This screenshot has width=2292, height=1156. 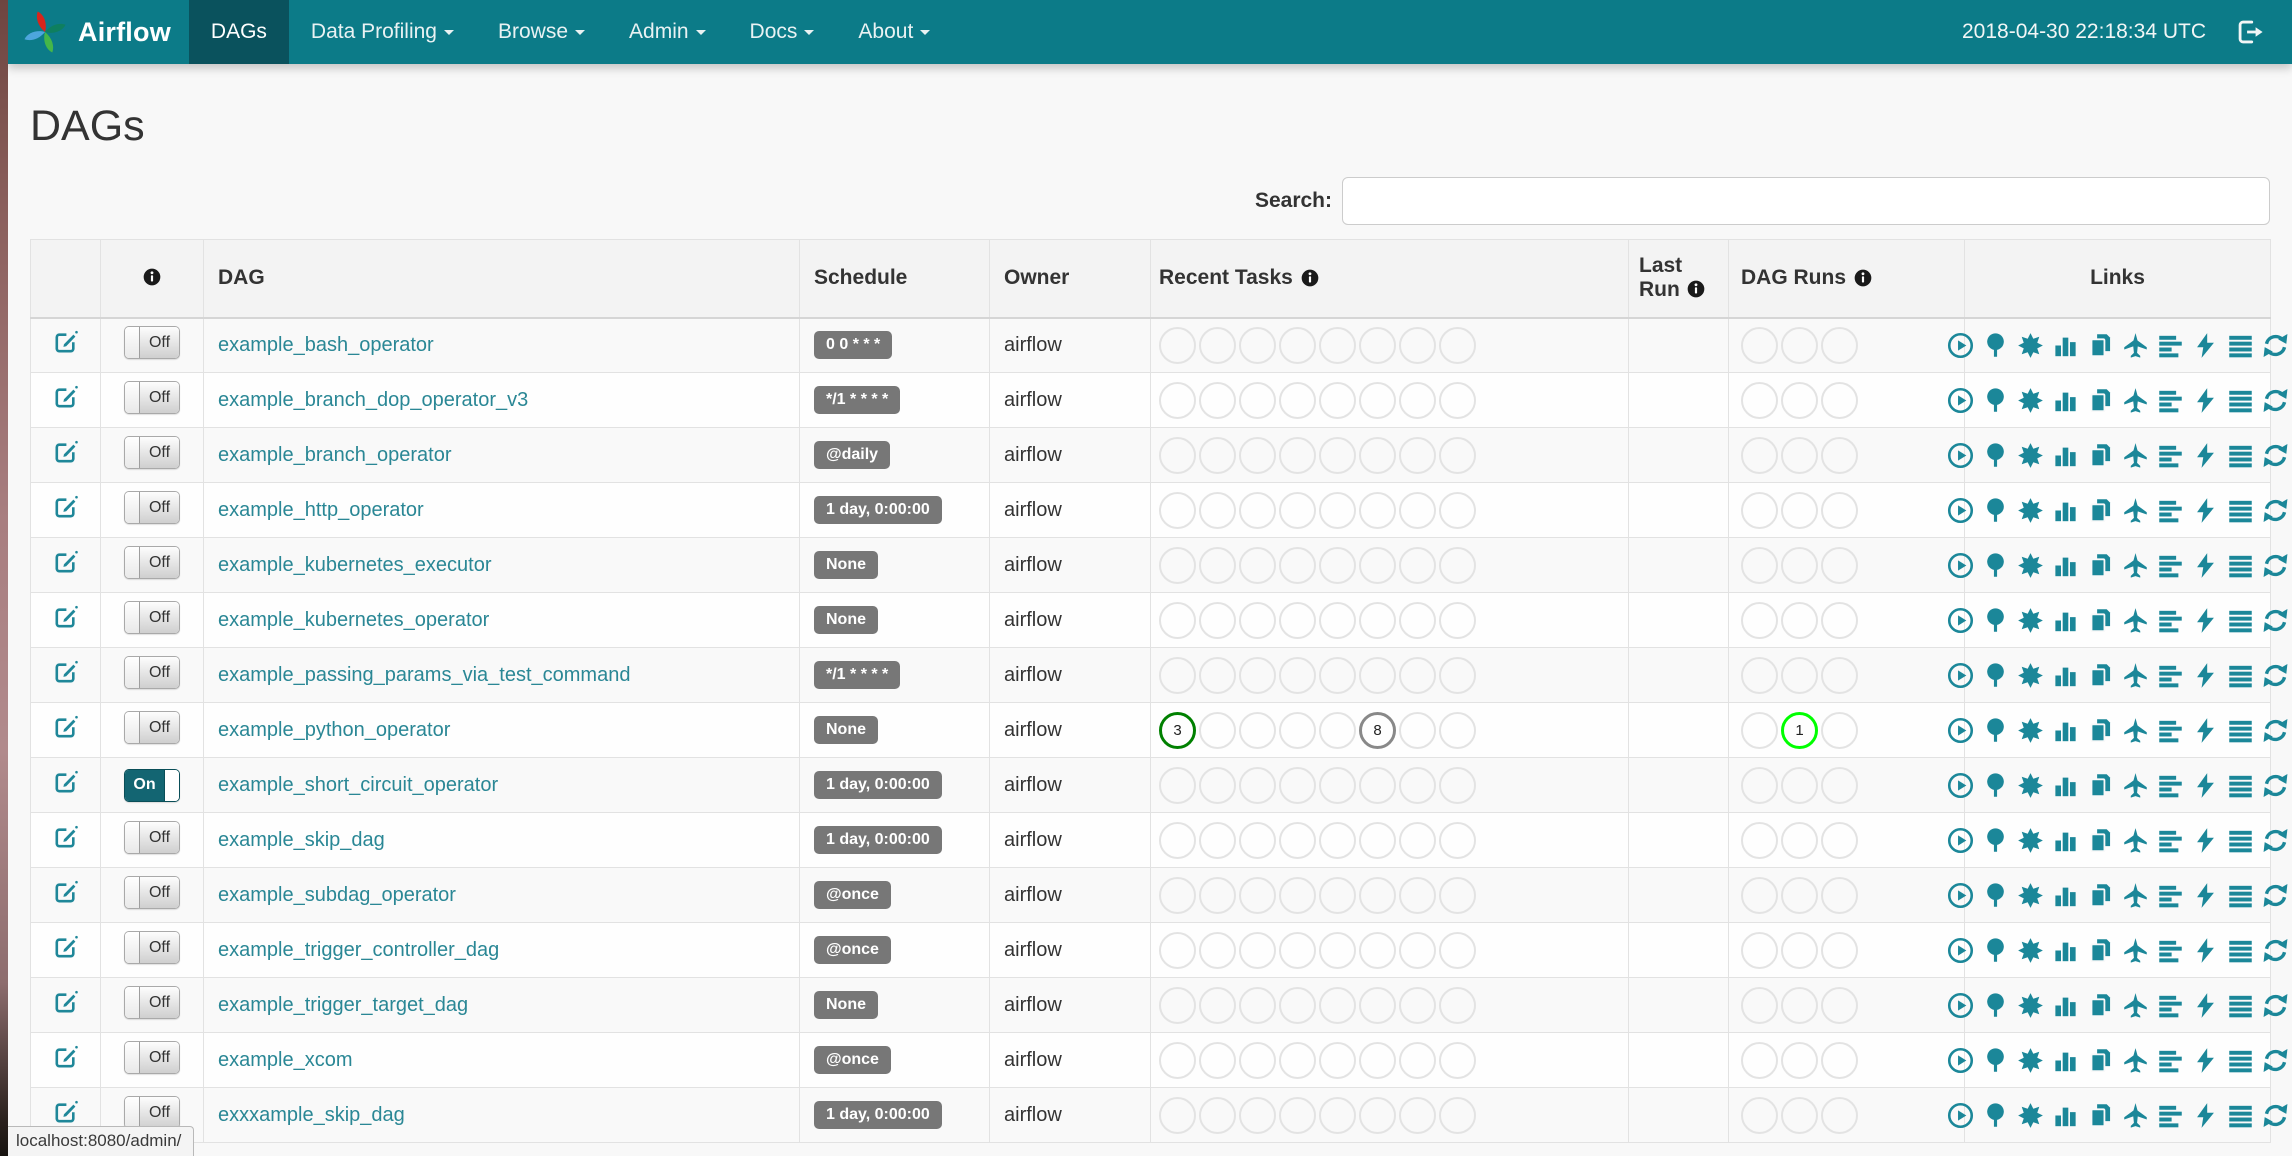 I want to click on dag-name-link: example_trigger_controller_dag, so click(x=358, y=950).